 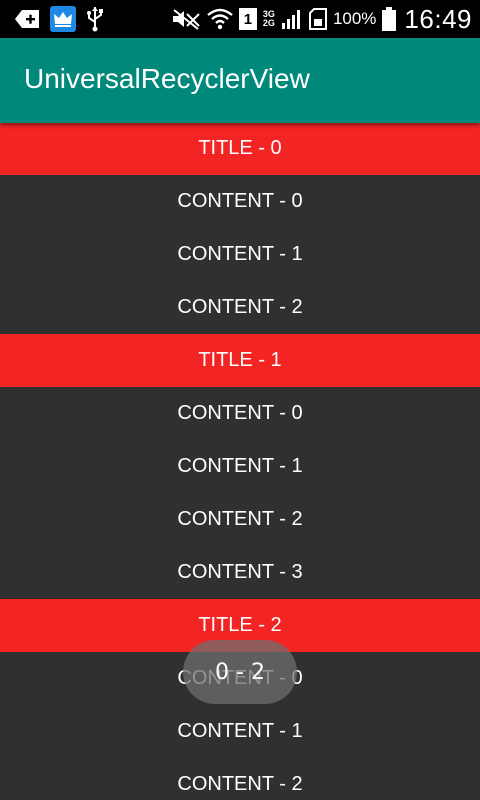 What do you see at coordinates (186, 19) in the screenshot?
I see `mute-icon` at bounding box center [186, 19].